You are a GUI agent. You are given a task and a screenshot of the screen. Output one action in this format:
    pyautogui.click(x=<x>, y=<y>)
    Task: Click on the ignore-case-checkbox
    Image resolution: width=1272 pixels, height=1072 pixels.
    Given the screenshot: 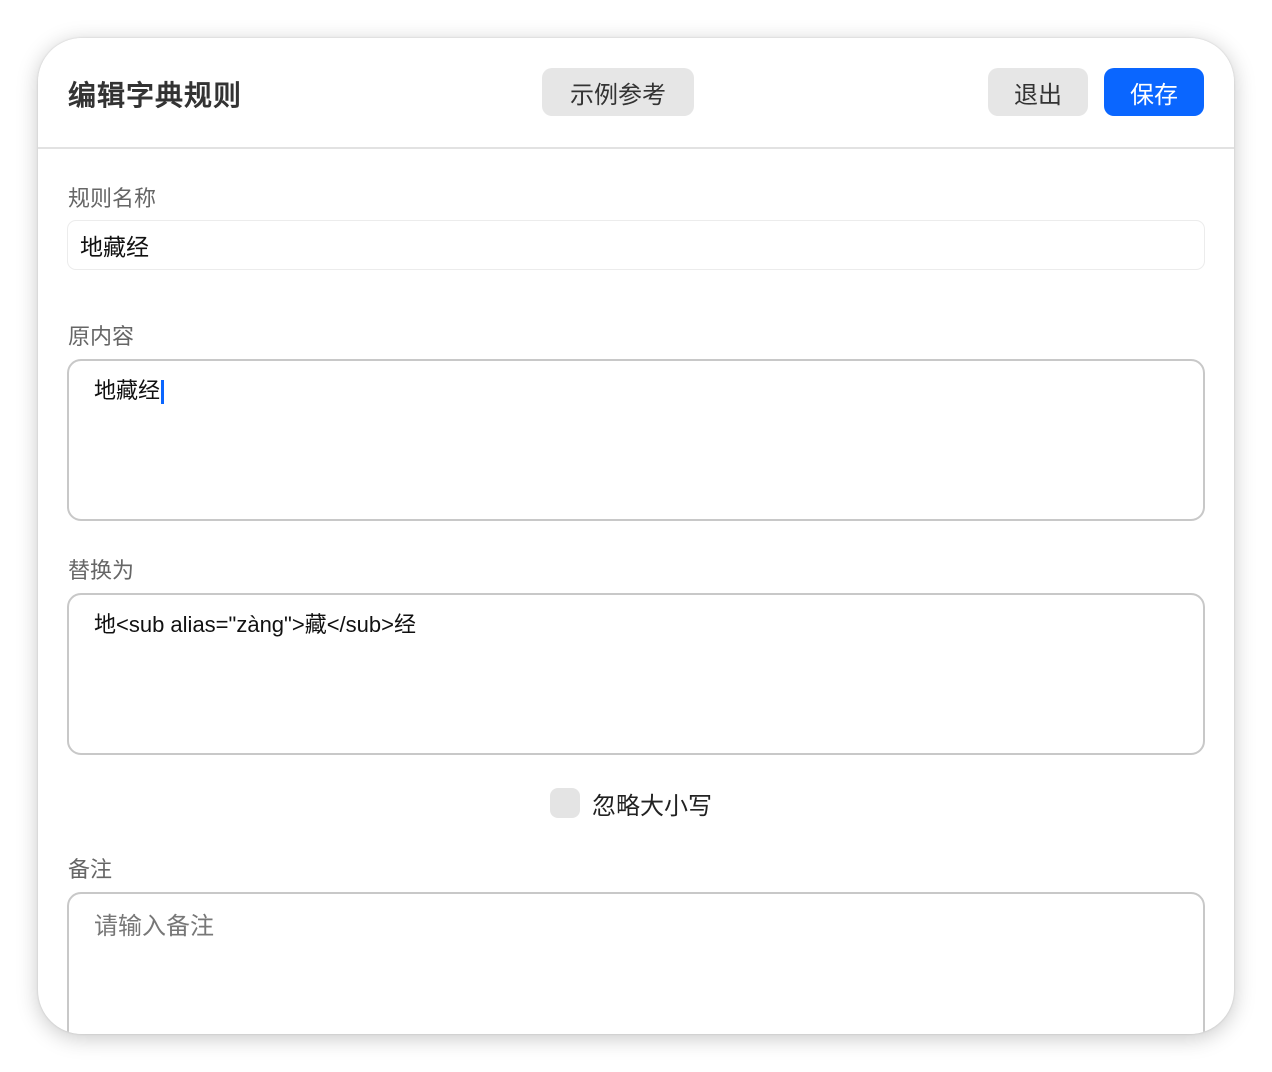 What is the action you would take?
    pyautogui.click(x=565, y=803)
    